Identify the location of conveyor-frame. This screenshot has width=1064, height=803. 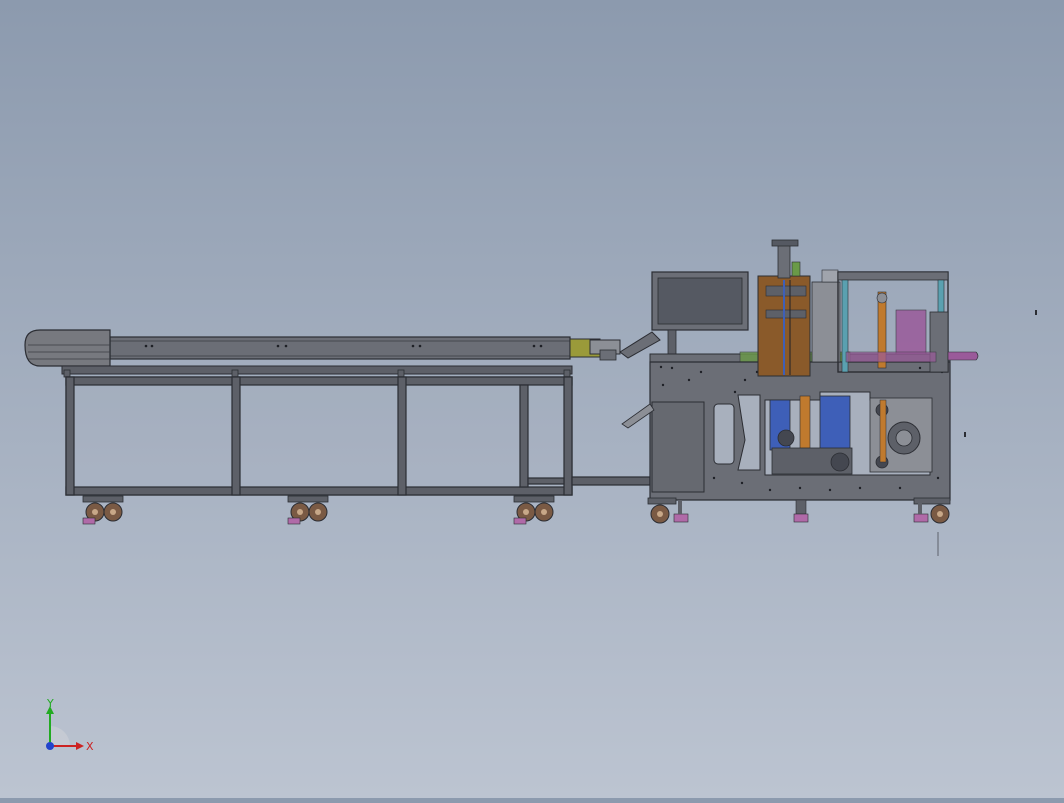
(358, 436).